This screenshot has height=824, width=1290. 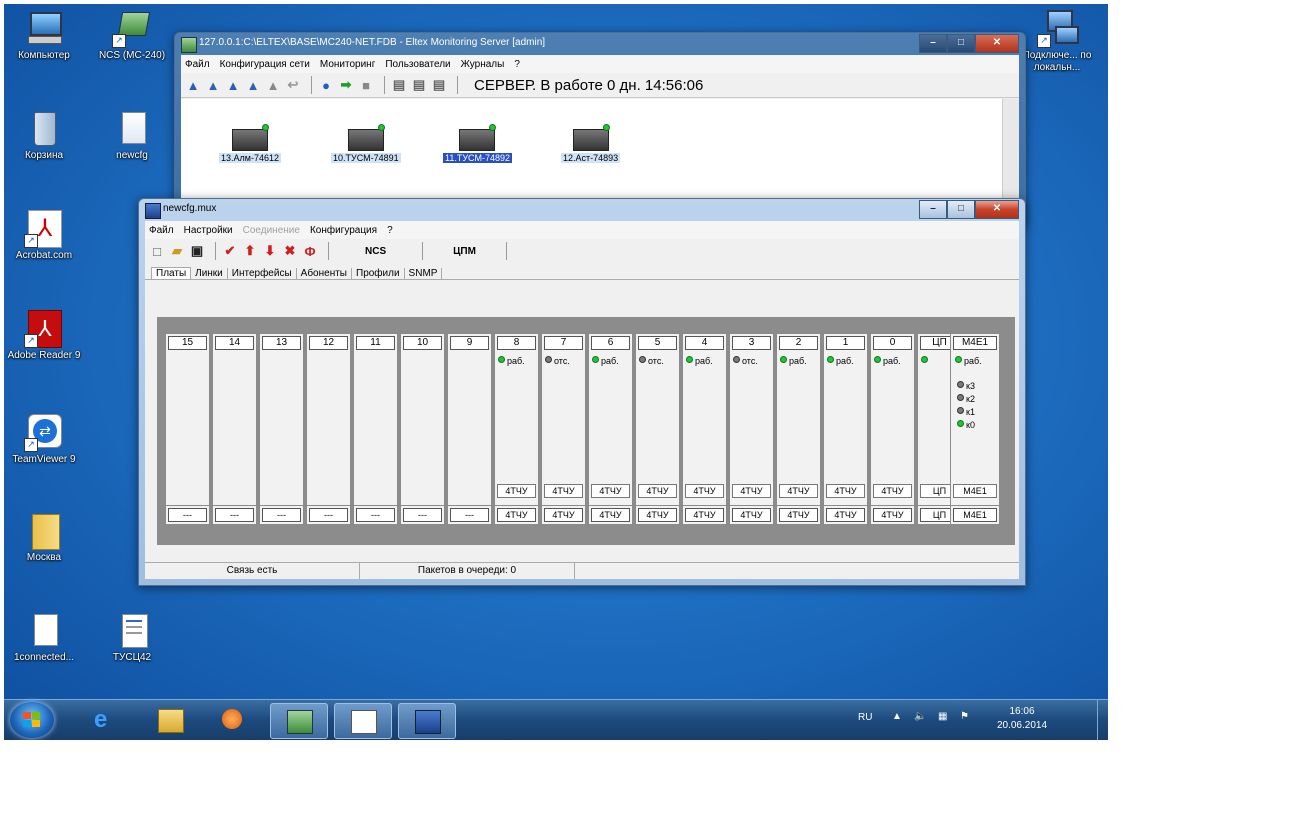 I want to click on reset-icon: Ф, so click(x=310, y=251).